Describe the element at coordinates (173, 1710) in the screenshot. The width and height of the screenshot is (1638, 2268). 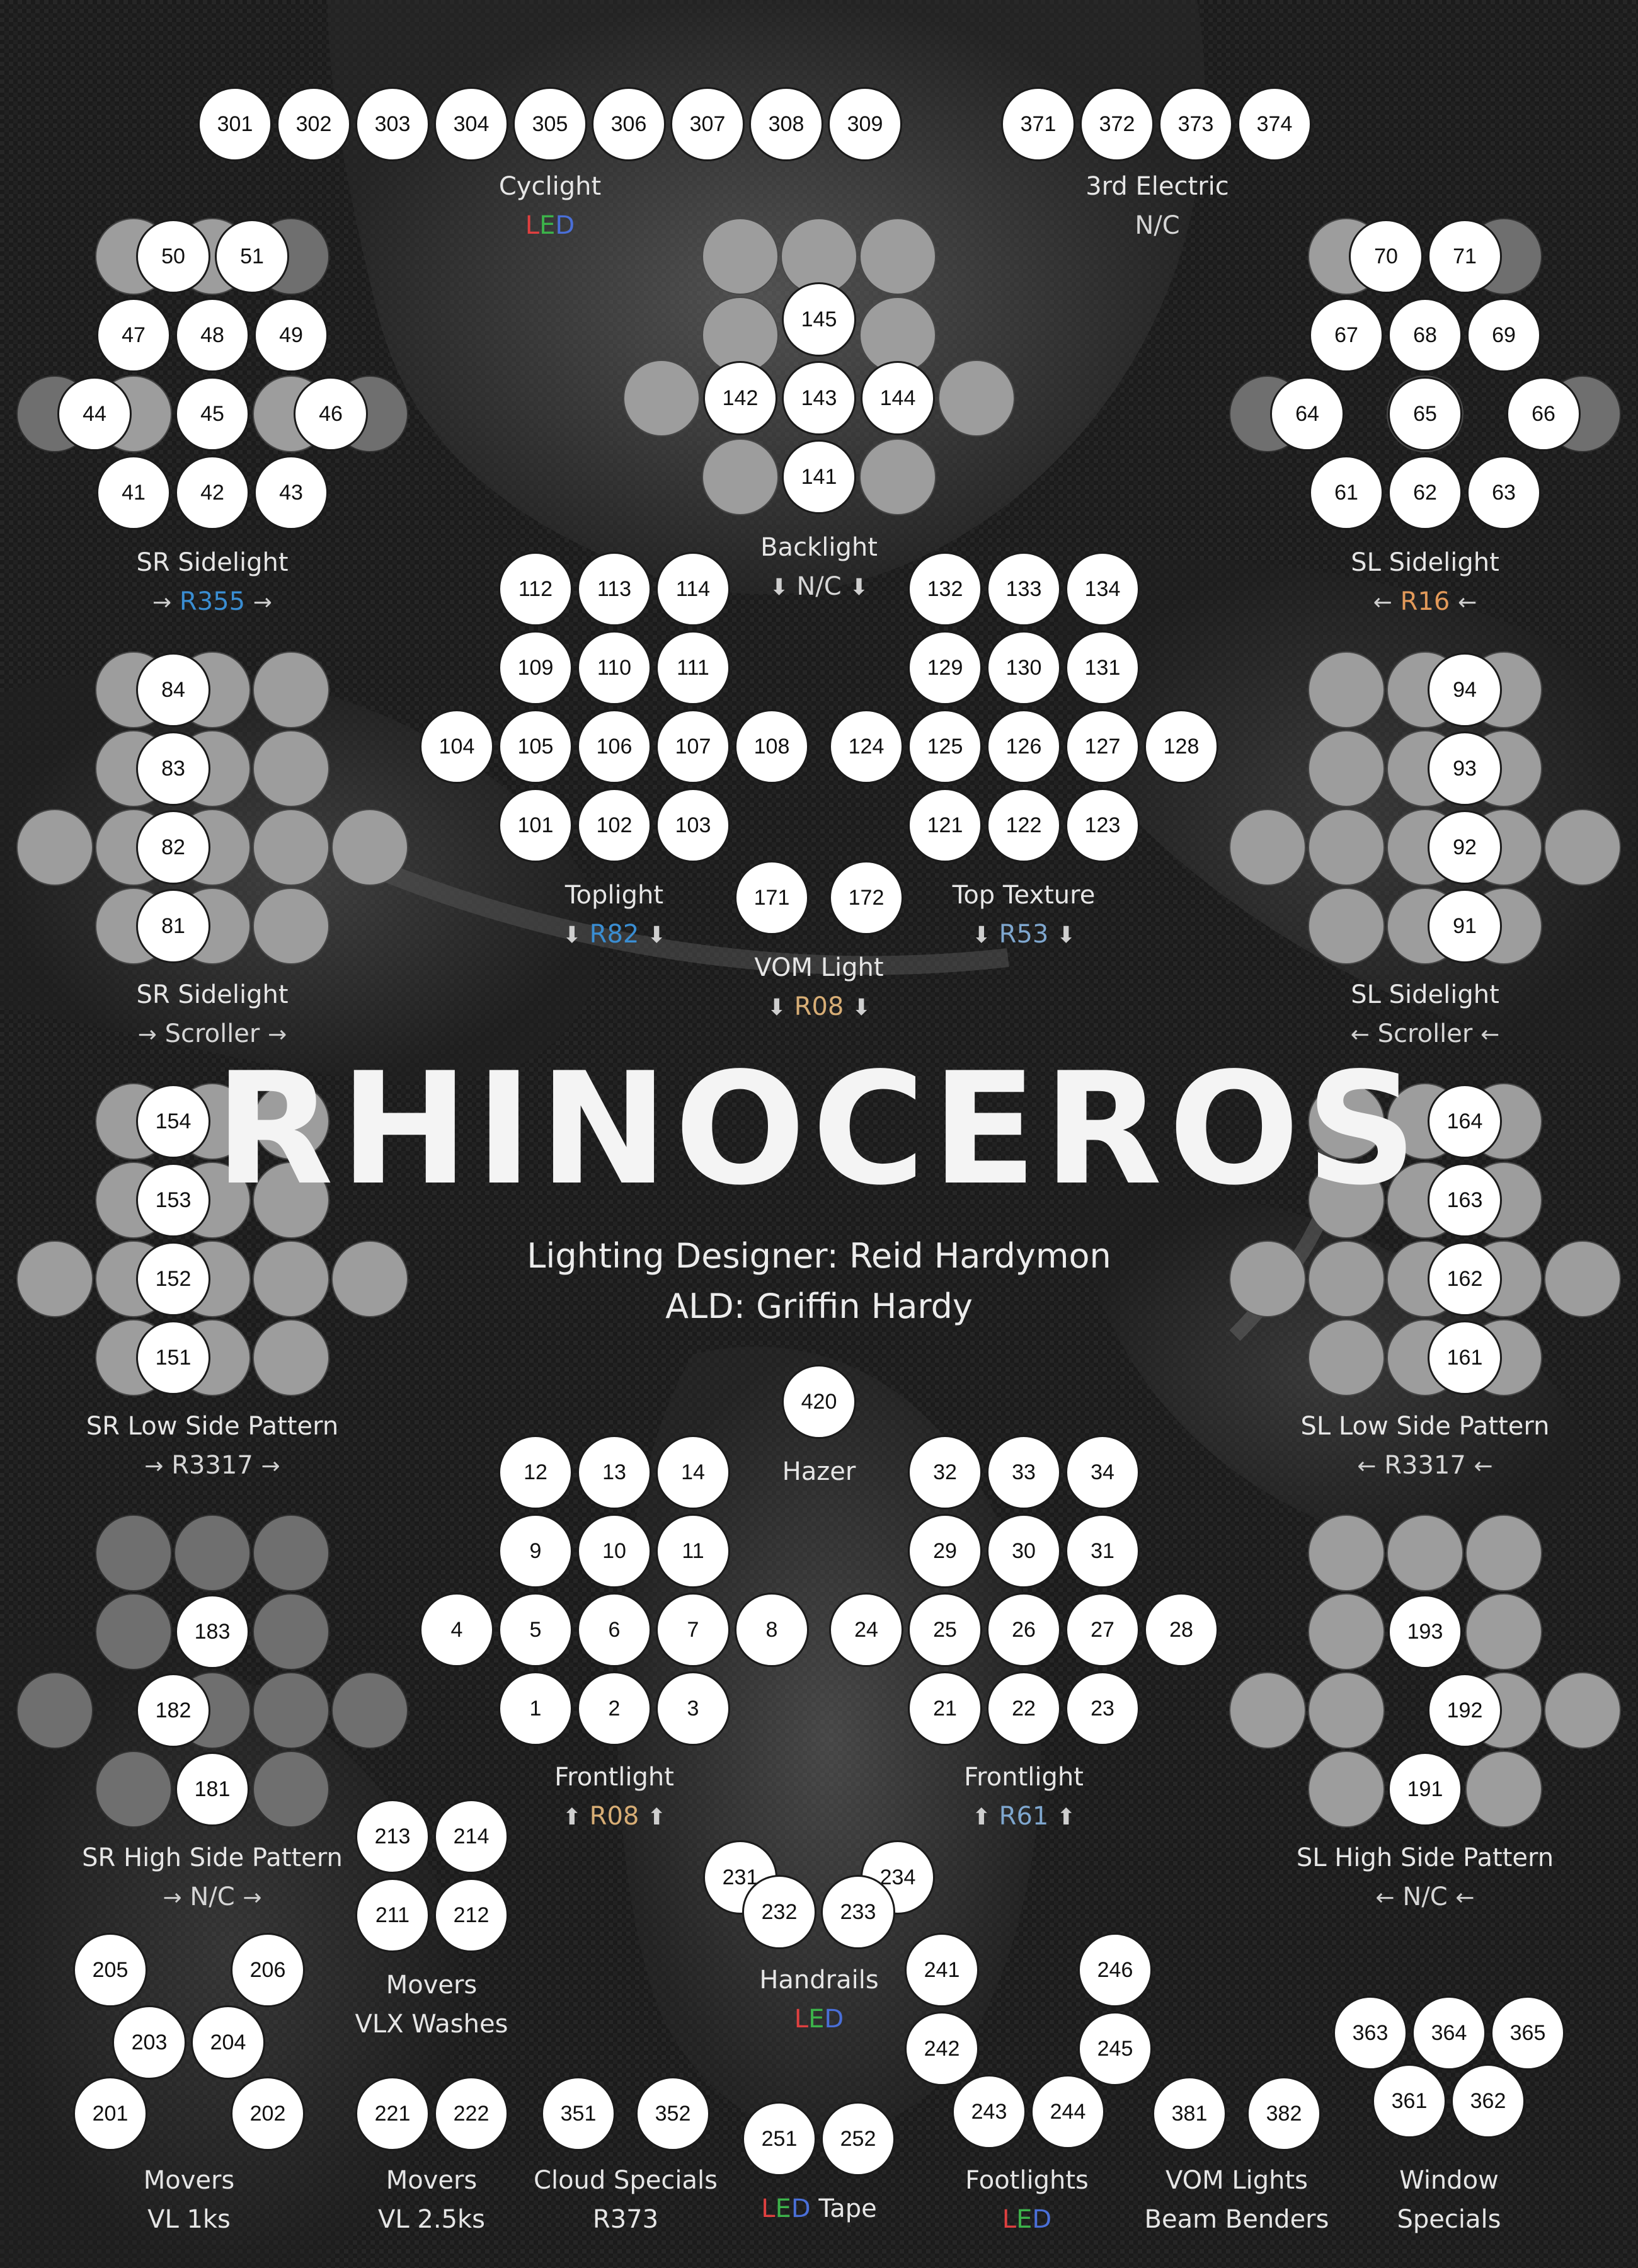
I see `channel-182: 182` at that location.